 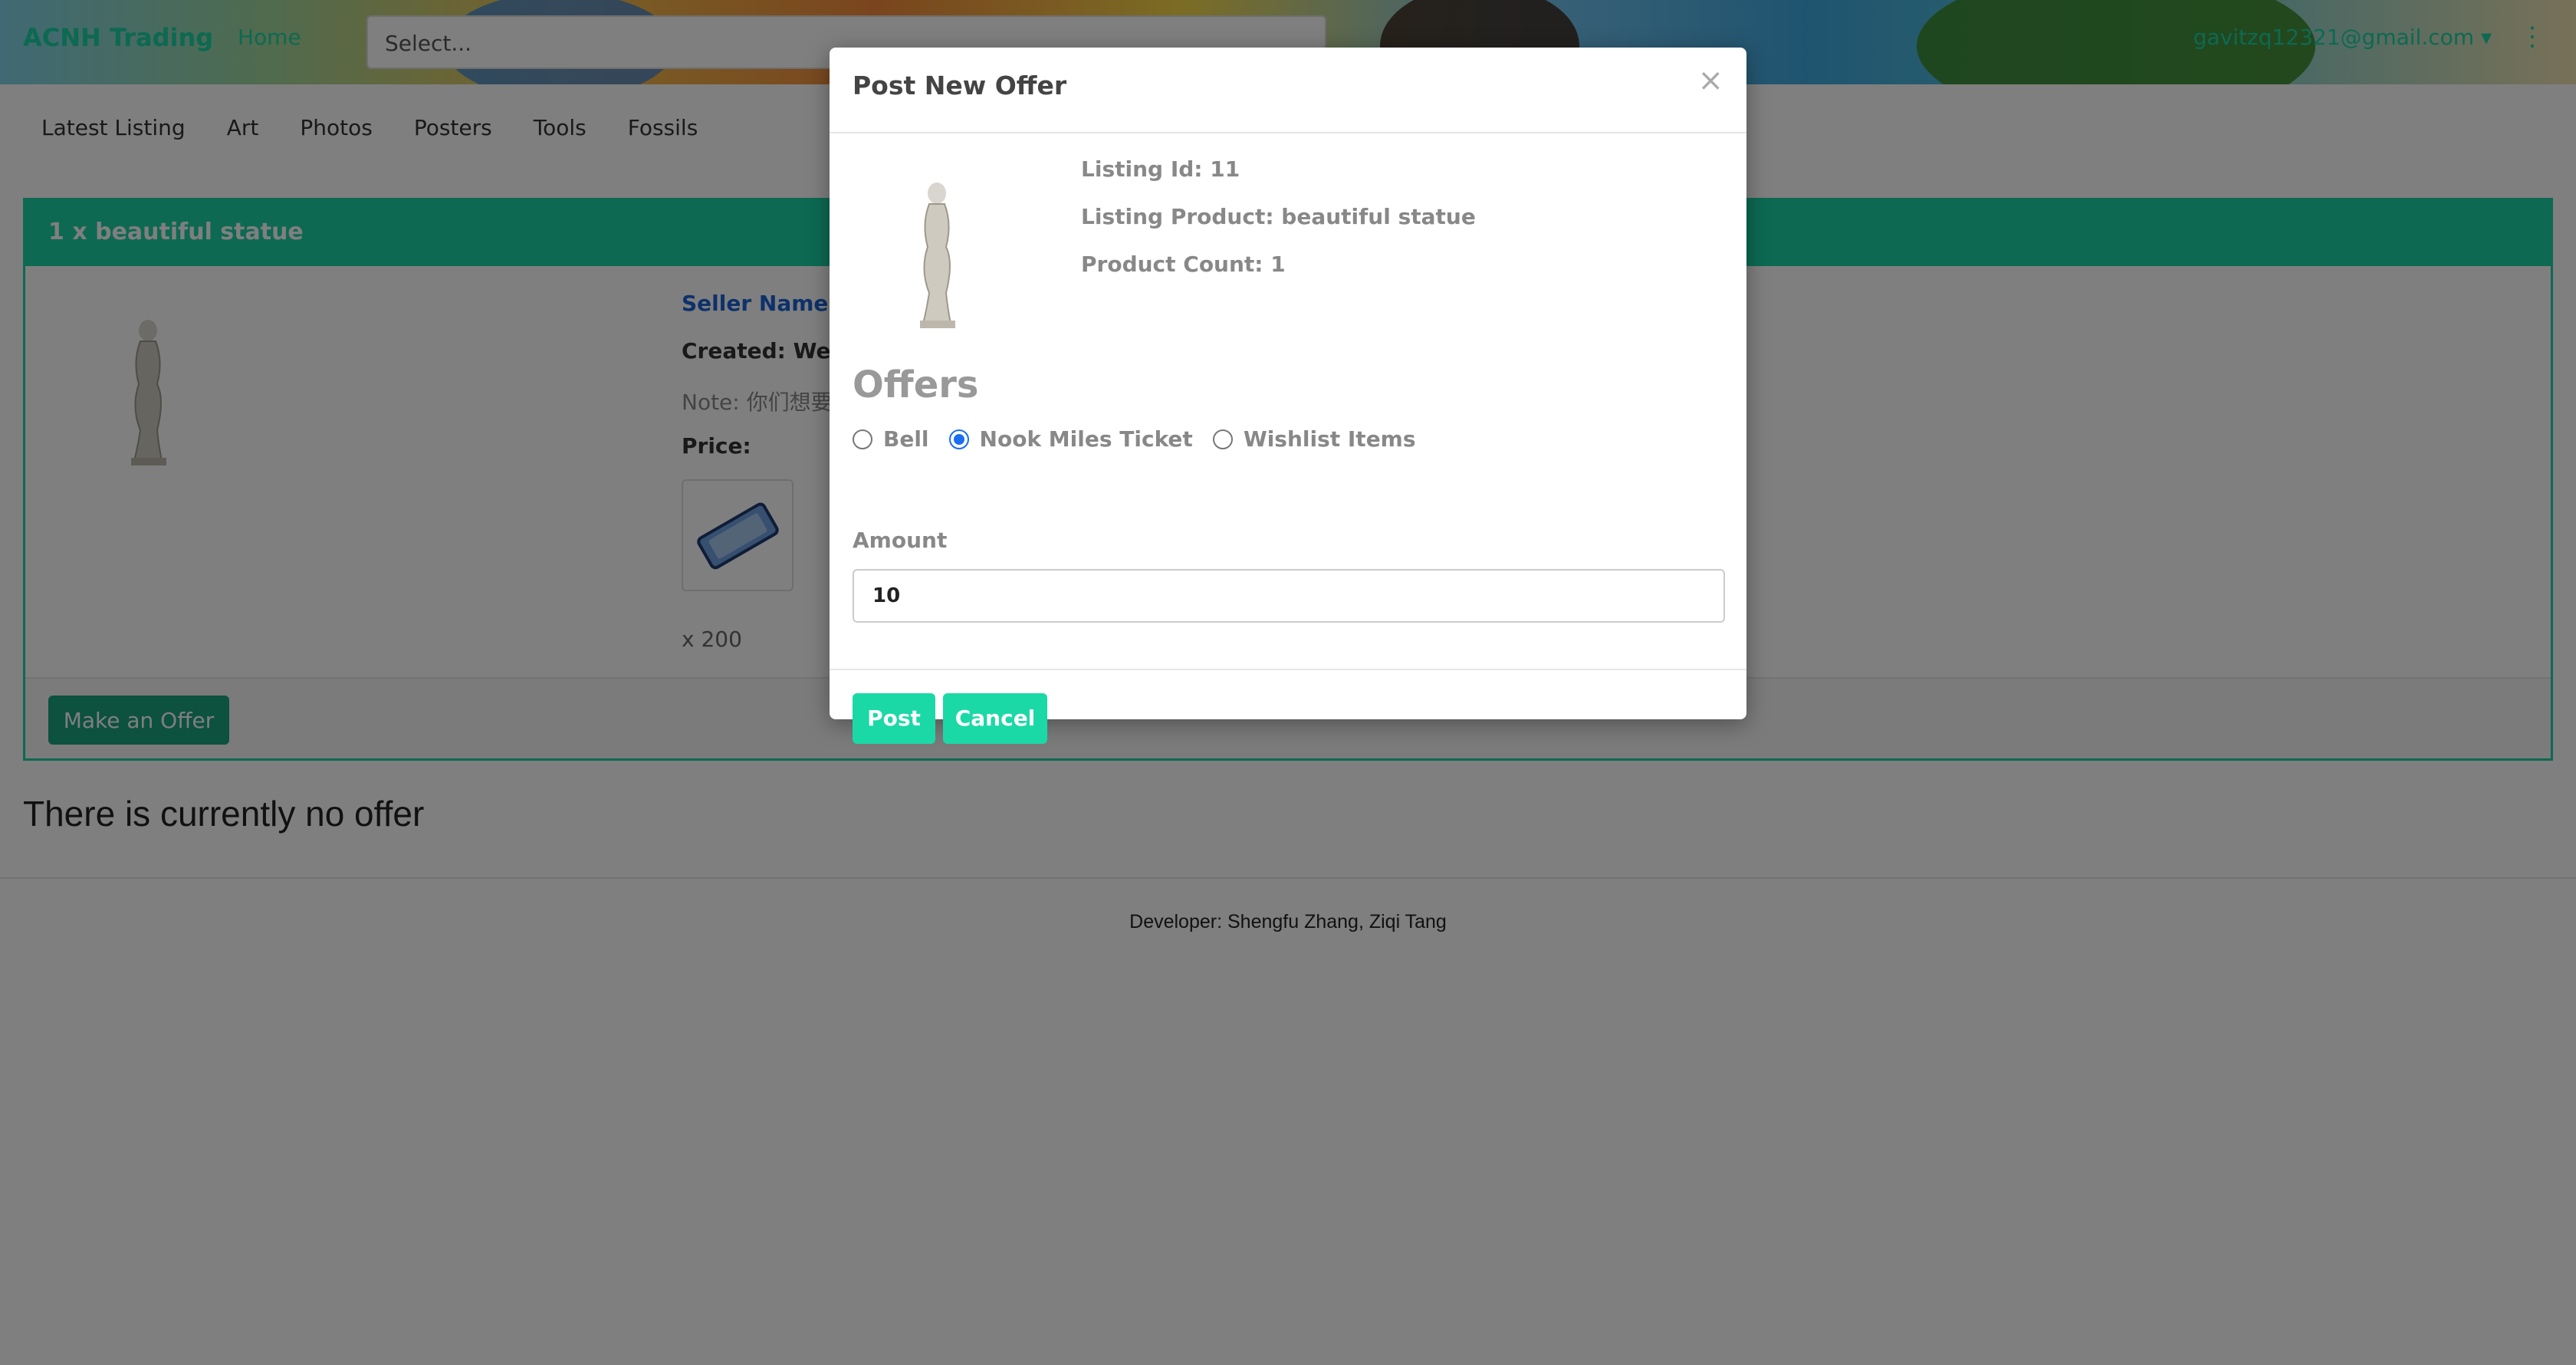 I want to click on radio-nook-miles-ticket-label: Nook Miles Ticket, so click(x=1086, y=439).